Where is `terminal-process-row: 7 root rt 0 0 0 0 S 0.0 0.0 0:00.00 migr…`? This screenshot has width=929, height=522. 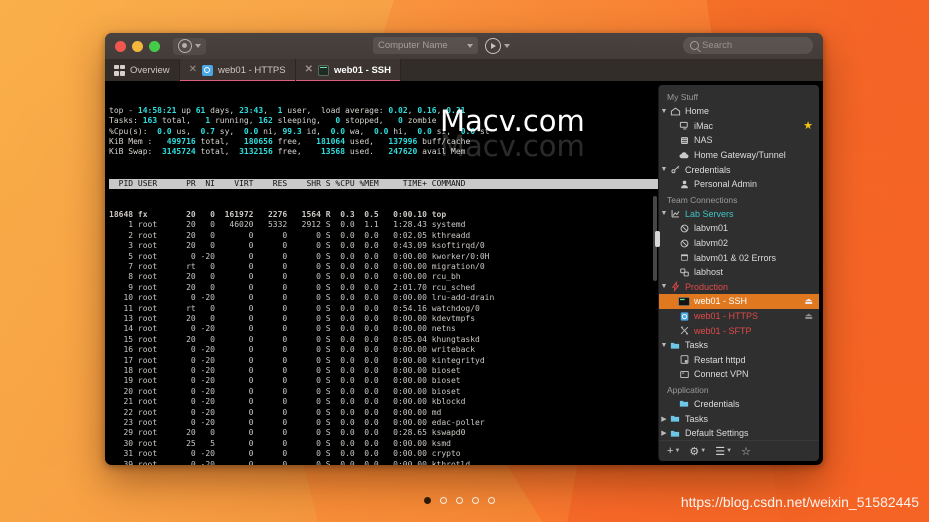
terminal-process-row: 7 root rt 0 0 0 0 S 0.0 0.0 0:00.00 migr… is located at coordinates (297, 266).